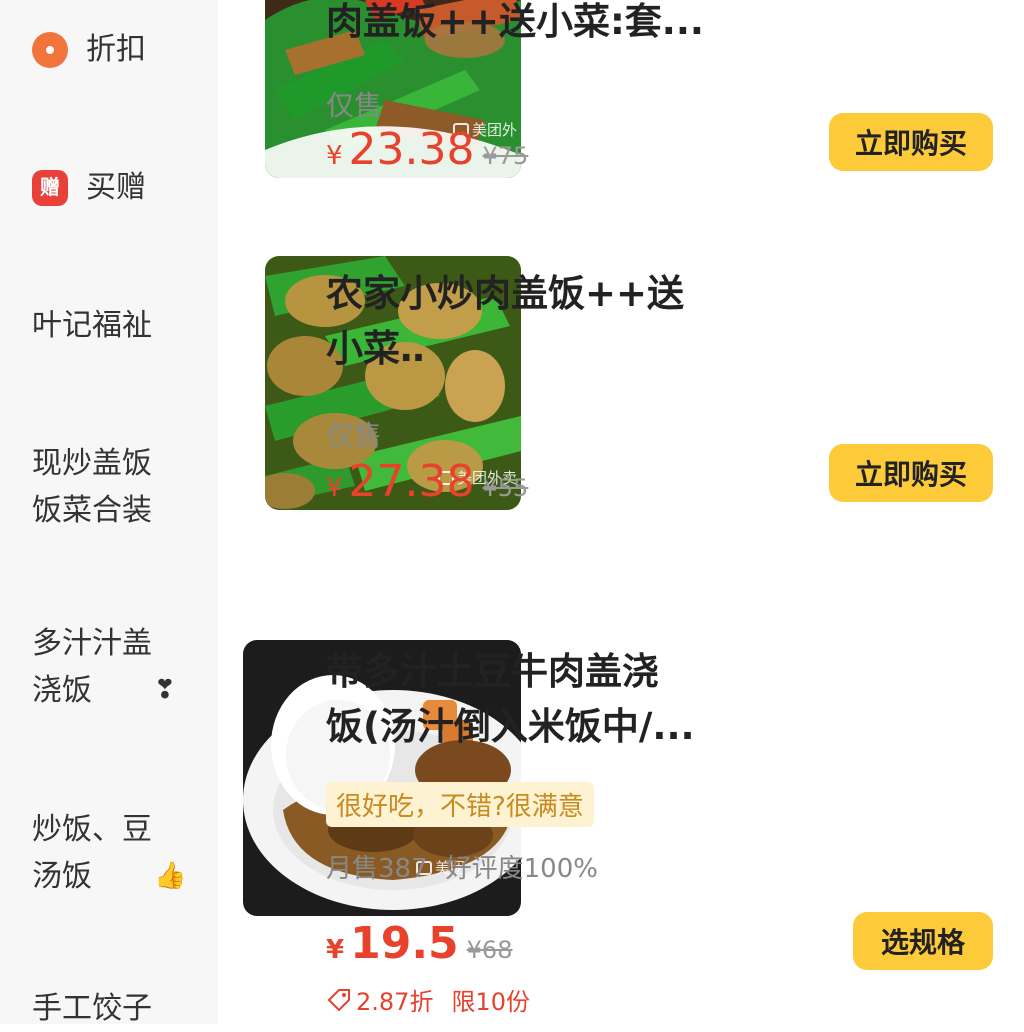 This screenshot has width=1024, height=1032. I want to click on category-stir-fry-rice: 现炒盖饭 饭菜合装, so click(112, 487).